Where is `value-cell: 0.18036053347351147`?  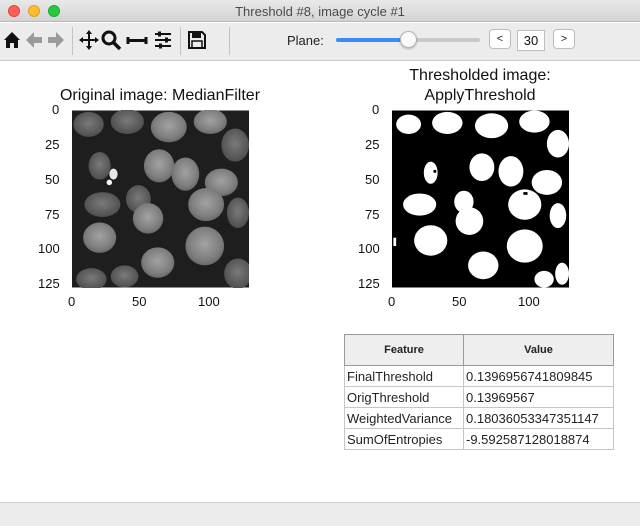 value-cell: 0.18036053347351147 is located at coordinates (538, 418).